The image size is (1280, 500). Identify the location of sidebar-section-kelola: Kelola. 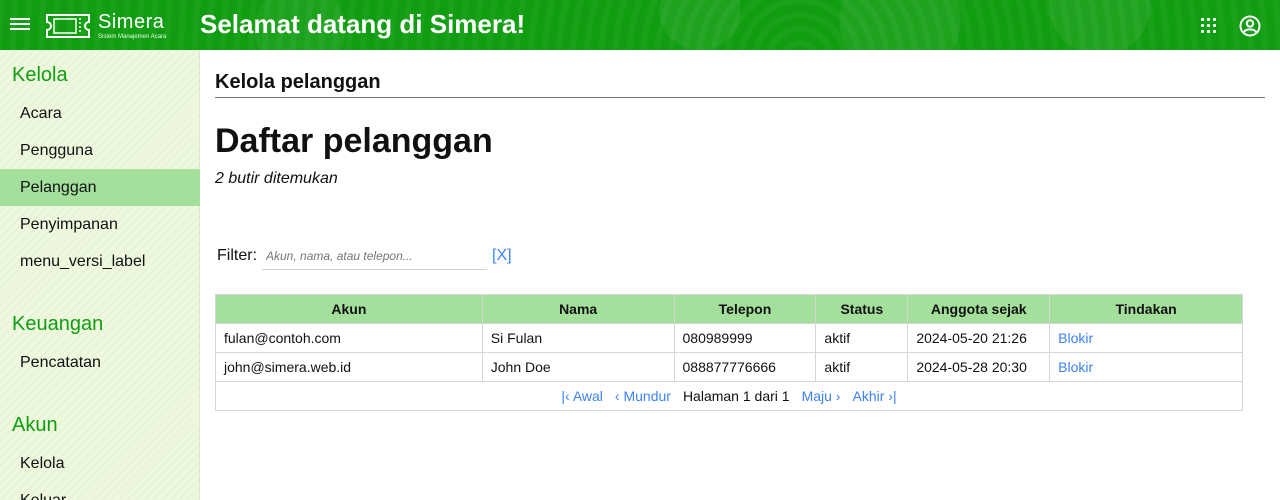
(40, 75).